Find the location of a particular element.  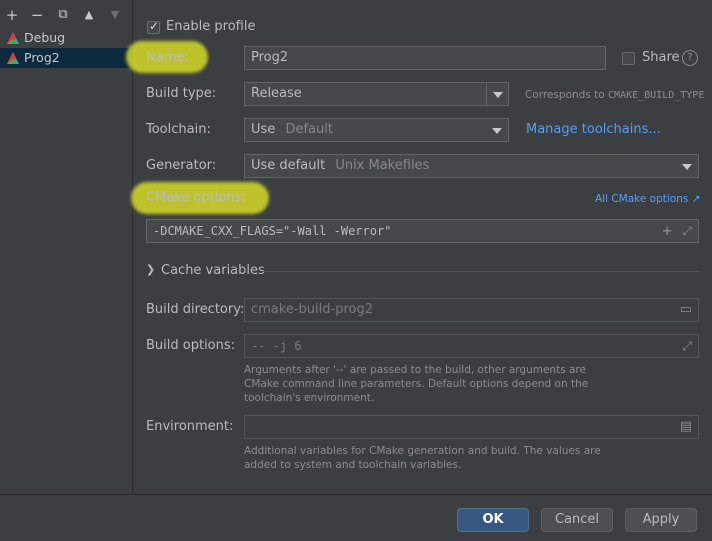

help-icon: ? is located at coordinates (690, 58).